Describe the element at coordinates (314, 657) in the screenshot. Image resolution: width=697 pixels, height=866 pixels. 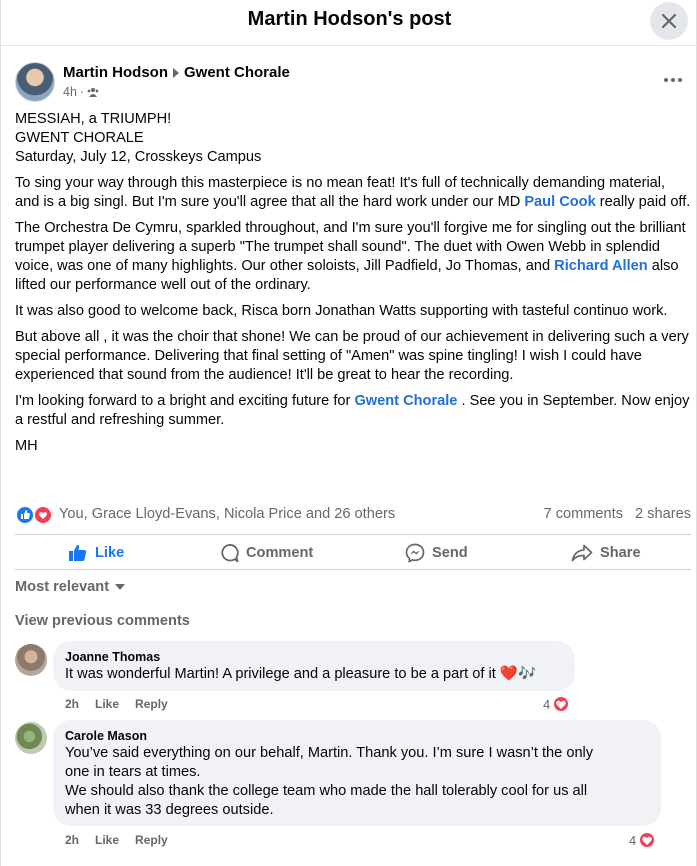
I see `commenter-name: Joanne Thomas` at that location.